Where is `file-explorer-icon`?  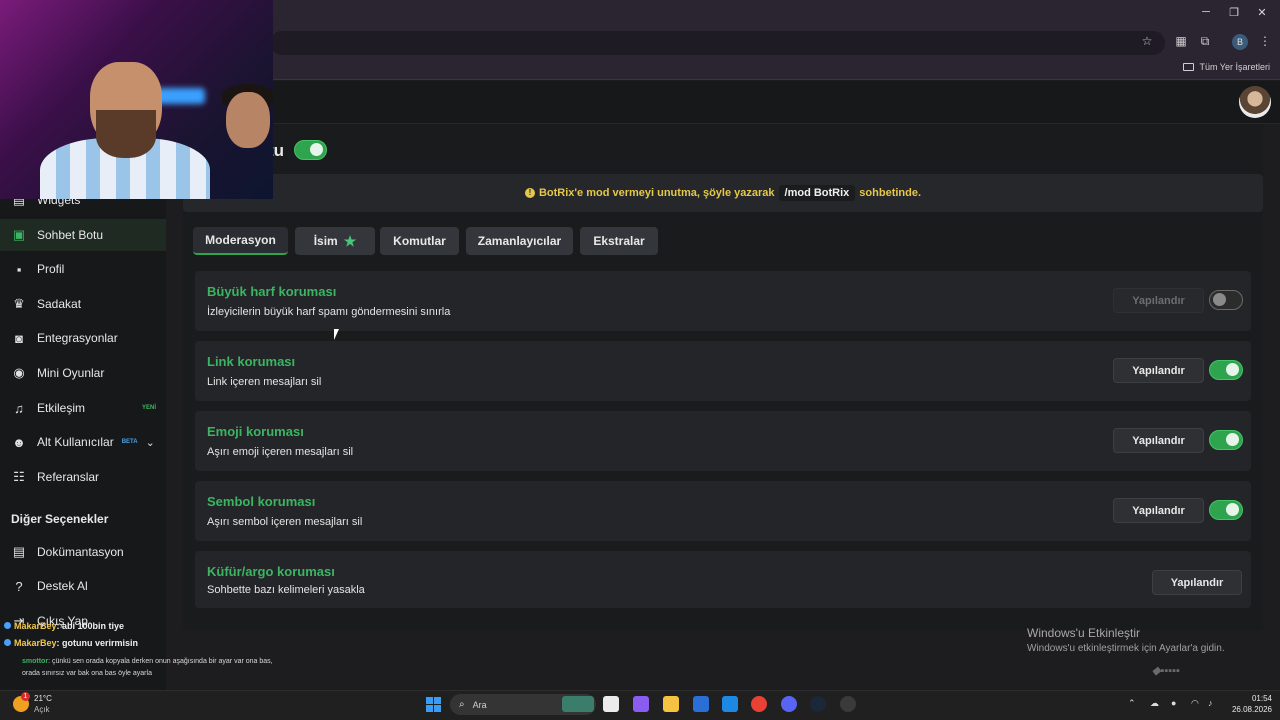
file-explorer-icon is located at coordinates (671, 704).